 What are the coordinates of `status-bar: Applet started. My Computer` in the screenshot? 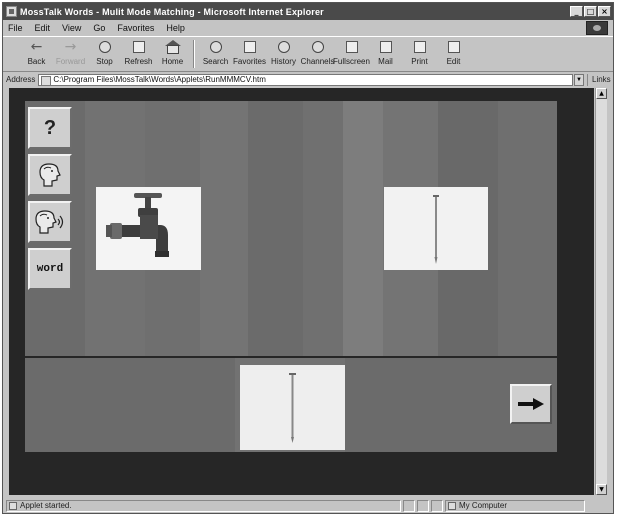 It's located at (308, 505).